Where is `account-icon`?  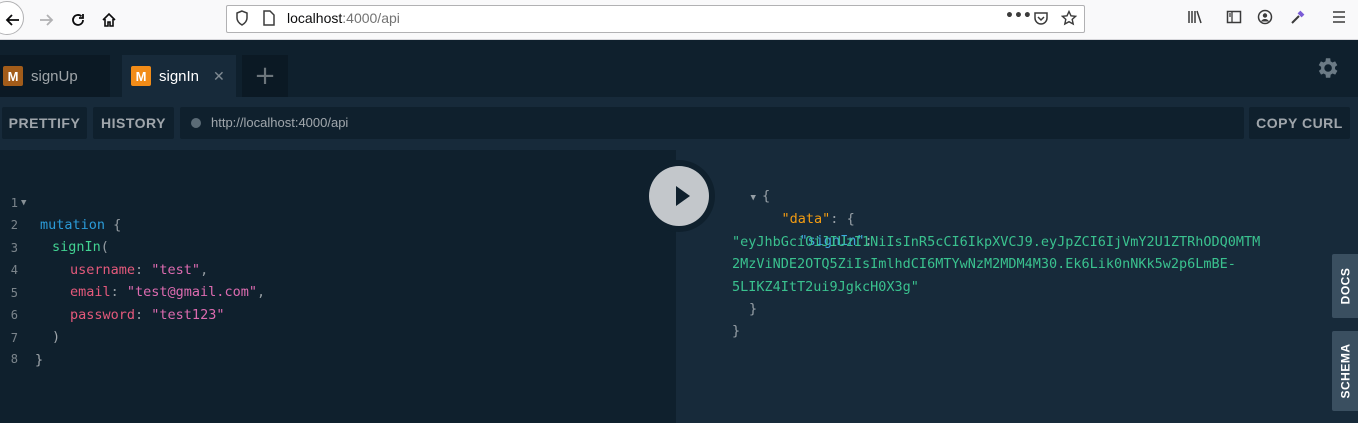 account-icon is located at coordinates (1265, 19).